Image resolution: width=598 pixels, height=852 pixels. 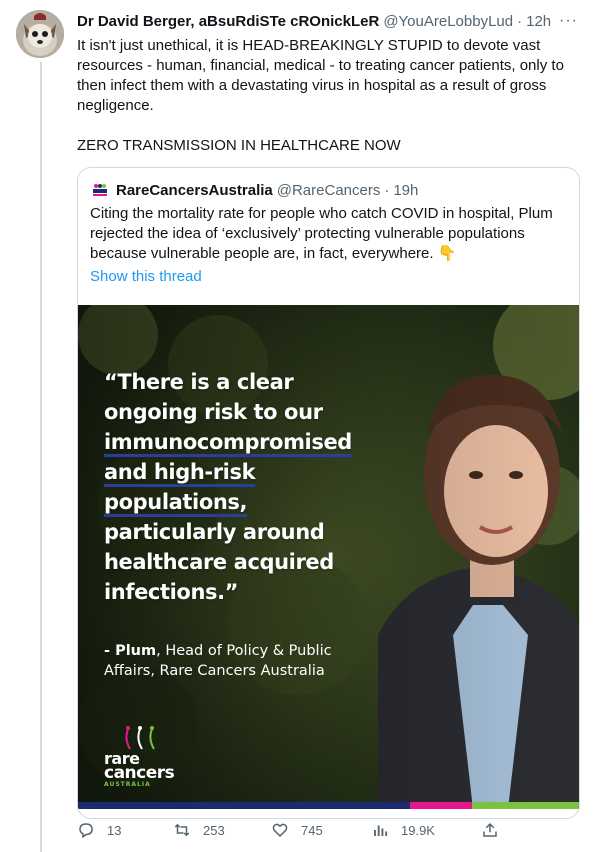 What do you see at coordinates (244, 805) in the screenshot?
I see `color-bar-navy` at bounding box center [244, 805].